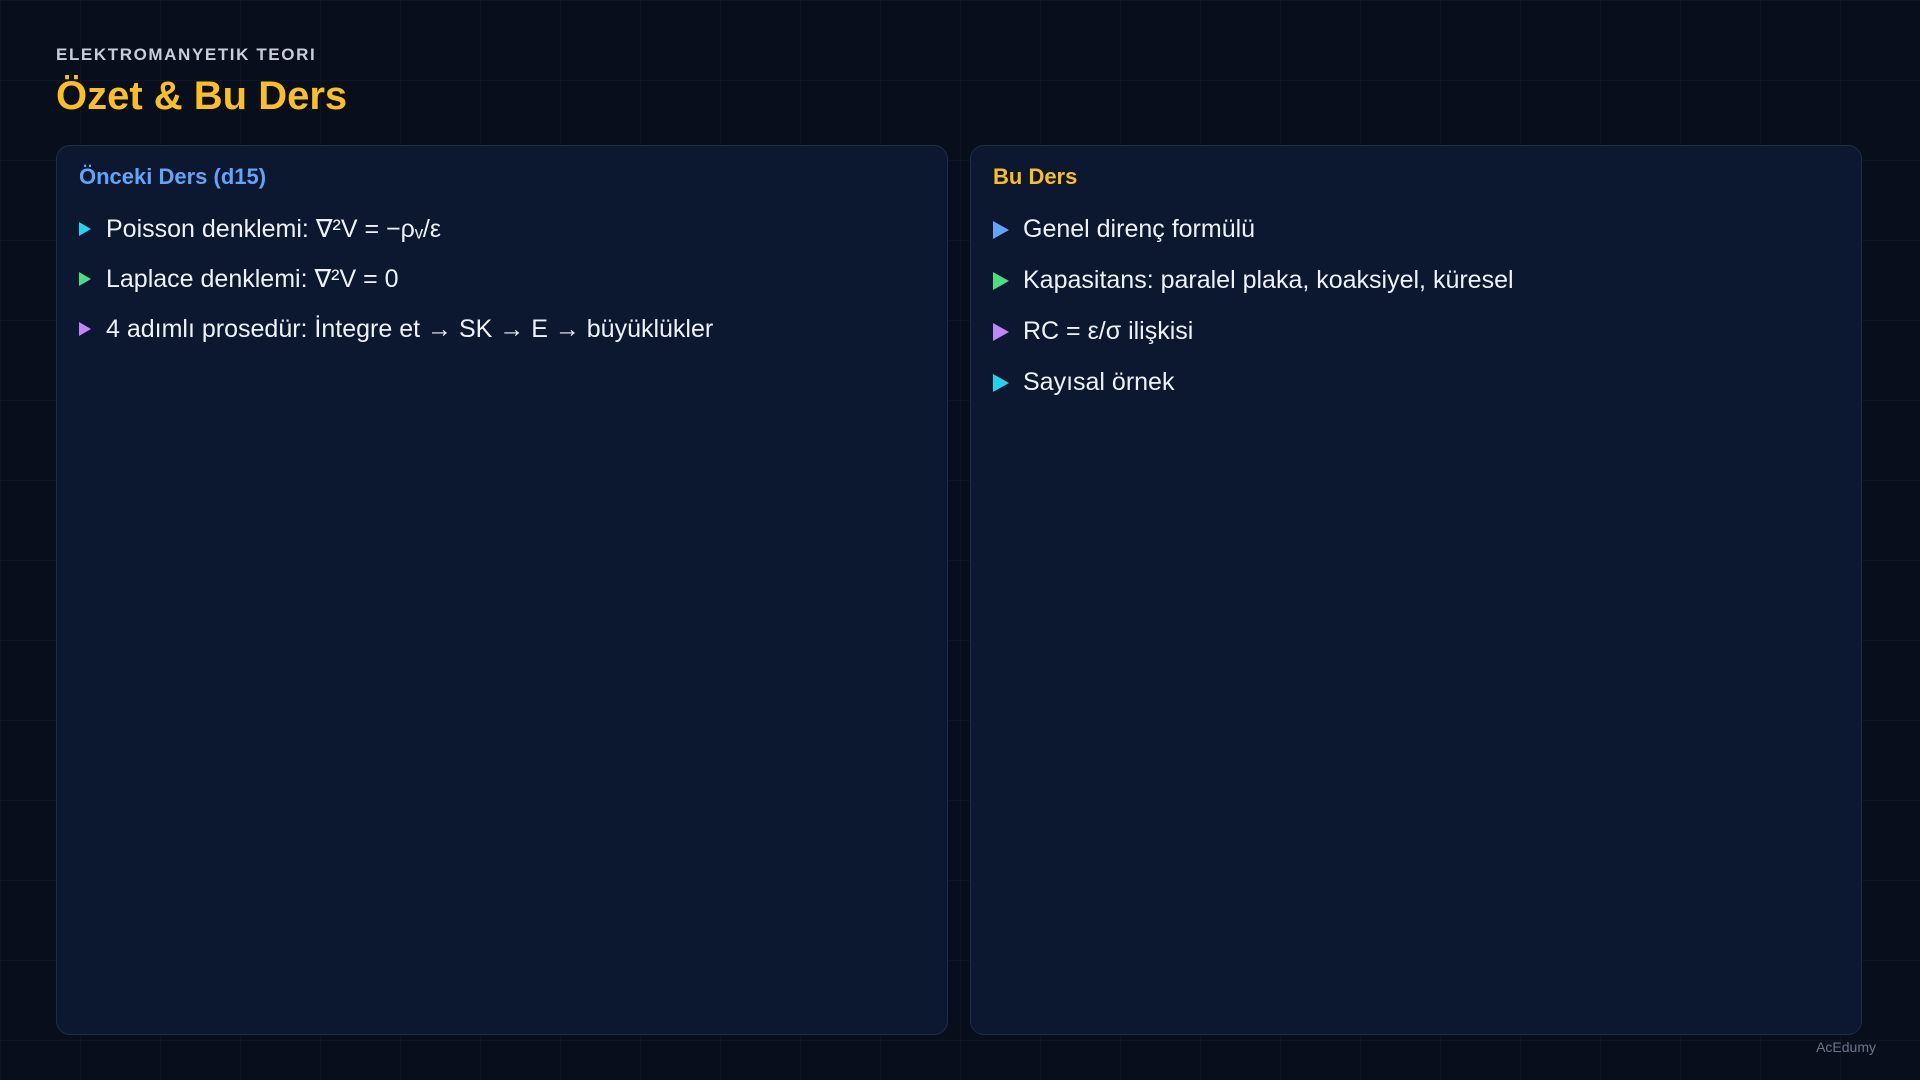 Image resolution: width=1920 pixels, height=1080 pixels. I want to click on brand-watermark: AcEdumy, so click(1846, 1047).